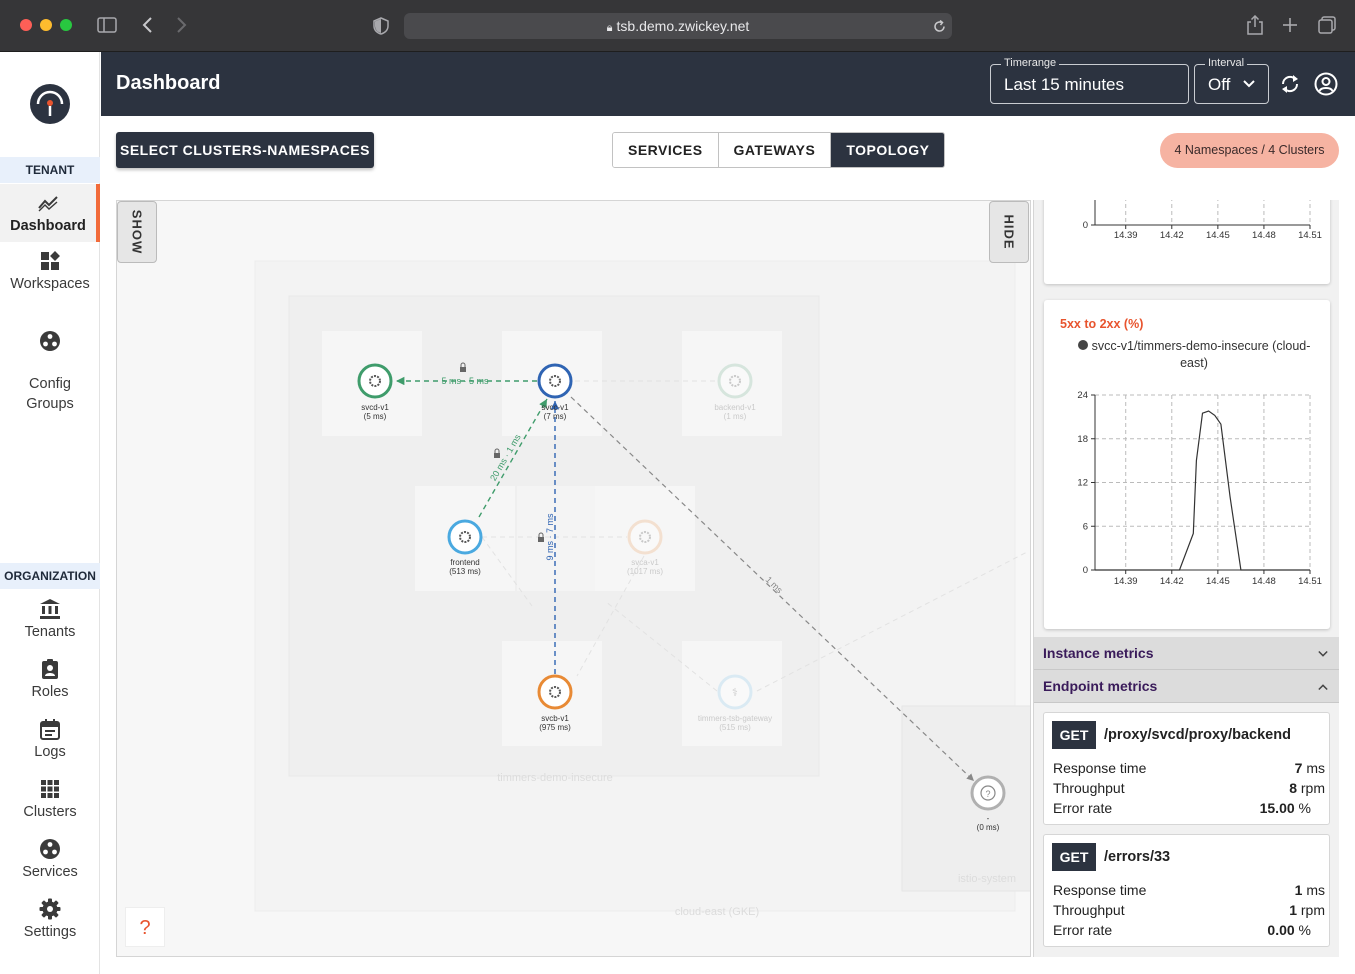 The width and height of the screenshot is (1355, 974). I want to click on y-tick-label: 12, so click(1082, 483).